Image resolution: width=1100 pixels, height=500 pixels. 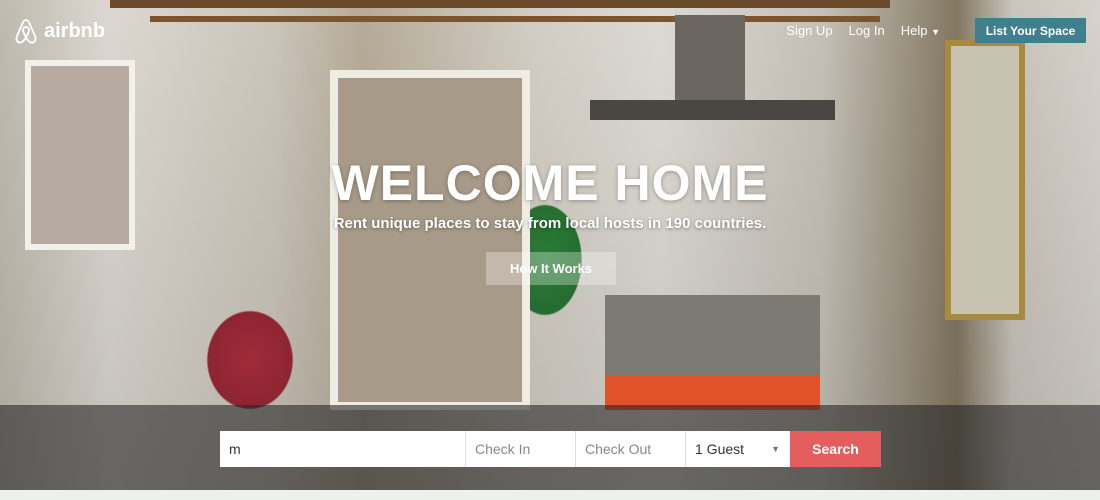 What do you see at coordinates (550, 495) in the screenshot?
I see `page-bottom-strip` at bounding box center [550, 495].